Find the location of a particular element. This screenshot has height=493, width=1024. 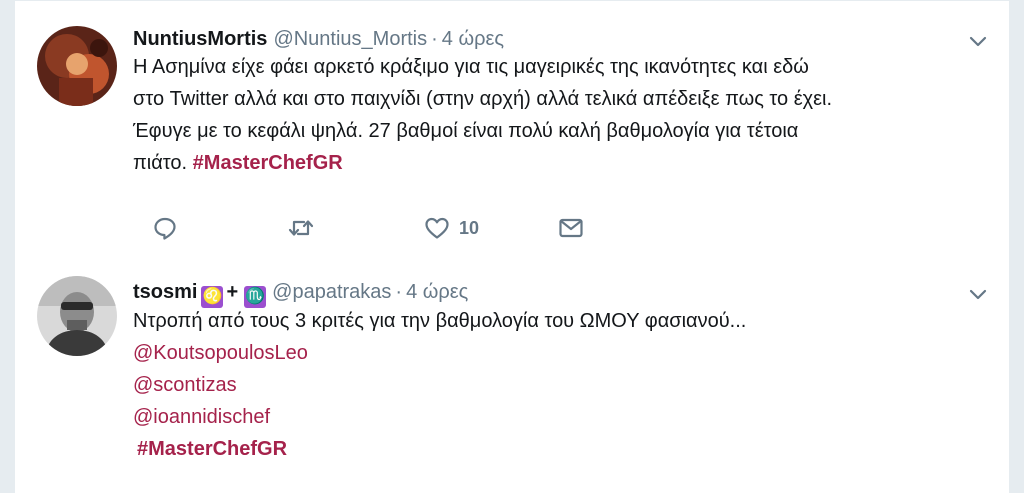

tweet-actions: 10 is located at coordinates (411, 228).